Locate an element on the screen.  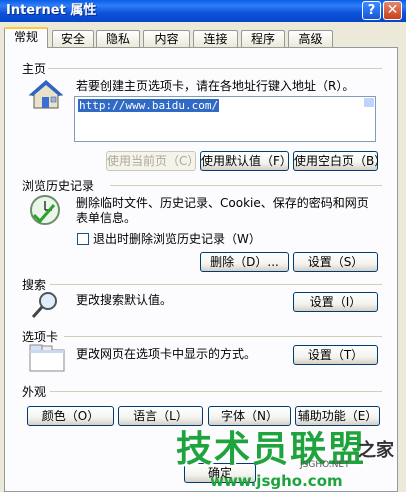
window-title: Internet 属性 is located at coordinates (51, 10).